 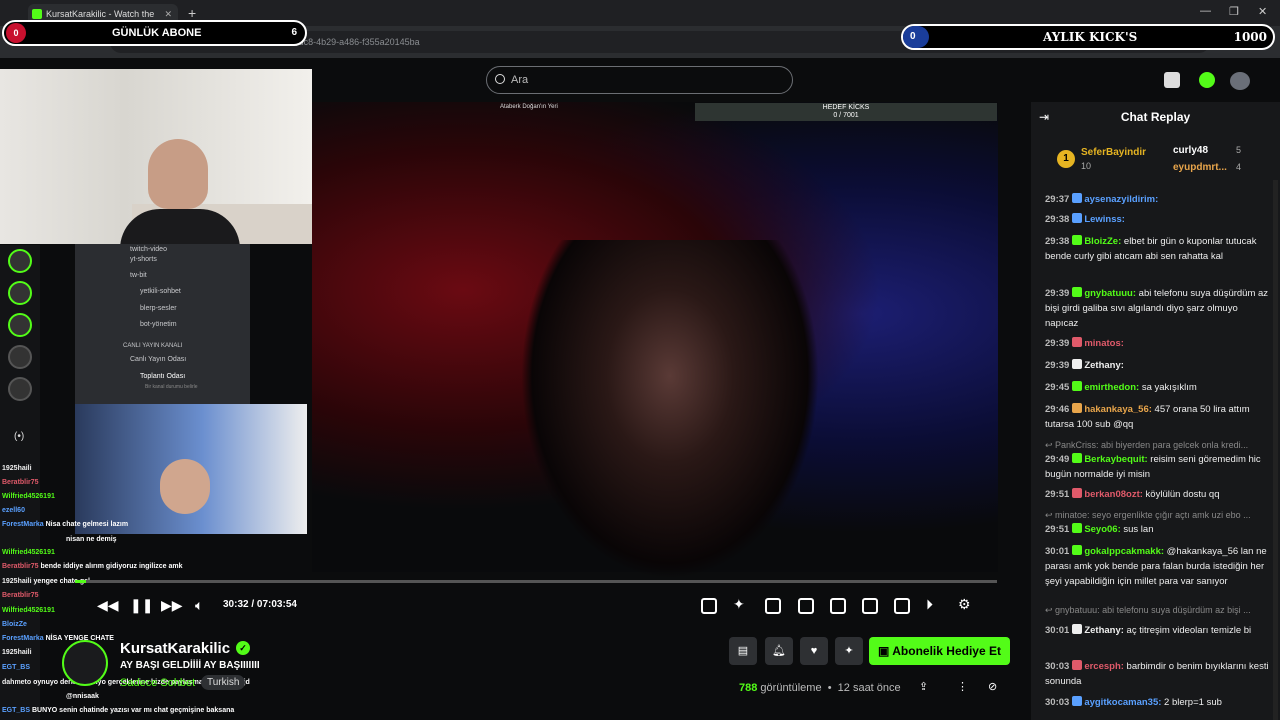 What do you see at coordinates (870, 606) in the screenshot?
I see `mini-player-icon` at bounding box center [870, 606].